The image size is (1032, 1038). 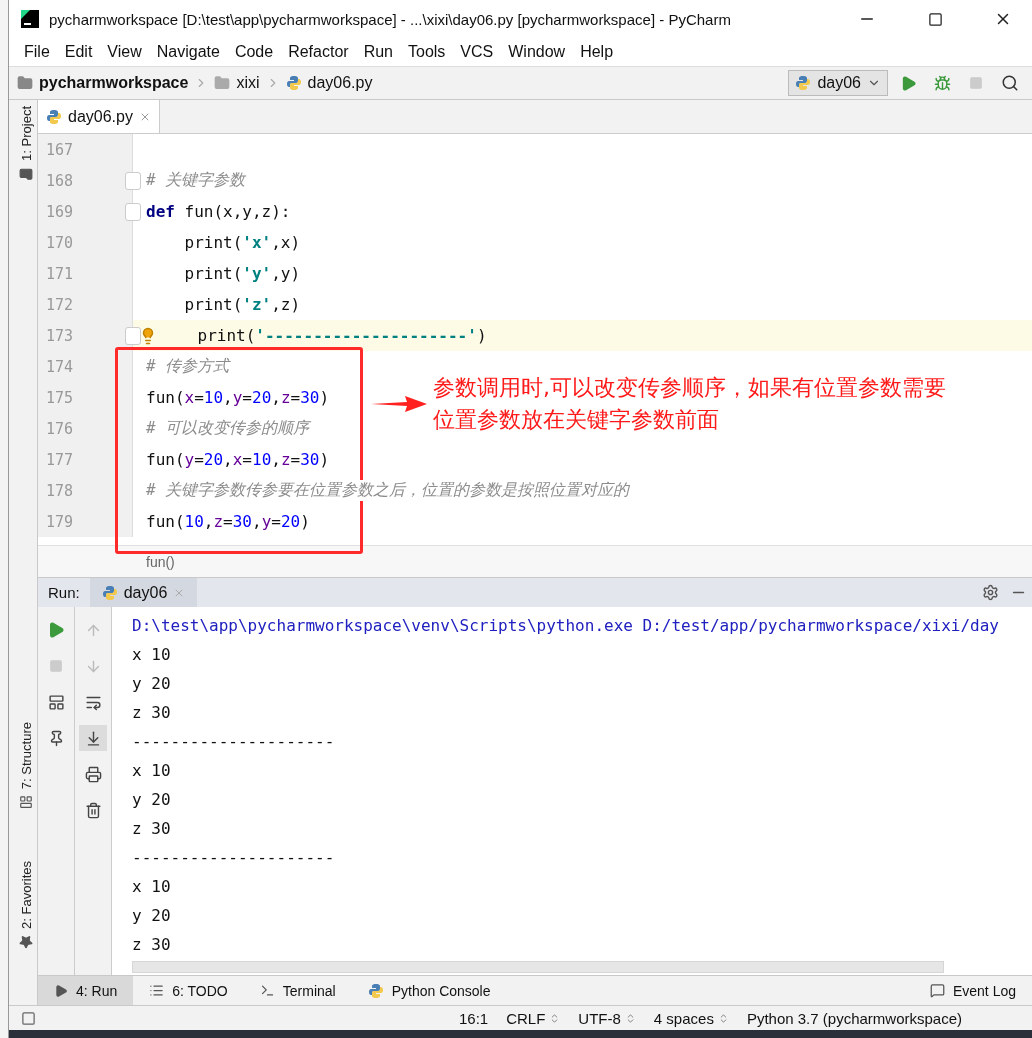 I want to click on tool-window-tab: 6: TODO, so click(x=188, y=990).